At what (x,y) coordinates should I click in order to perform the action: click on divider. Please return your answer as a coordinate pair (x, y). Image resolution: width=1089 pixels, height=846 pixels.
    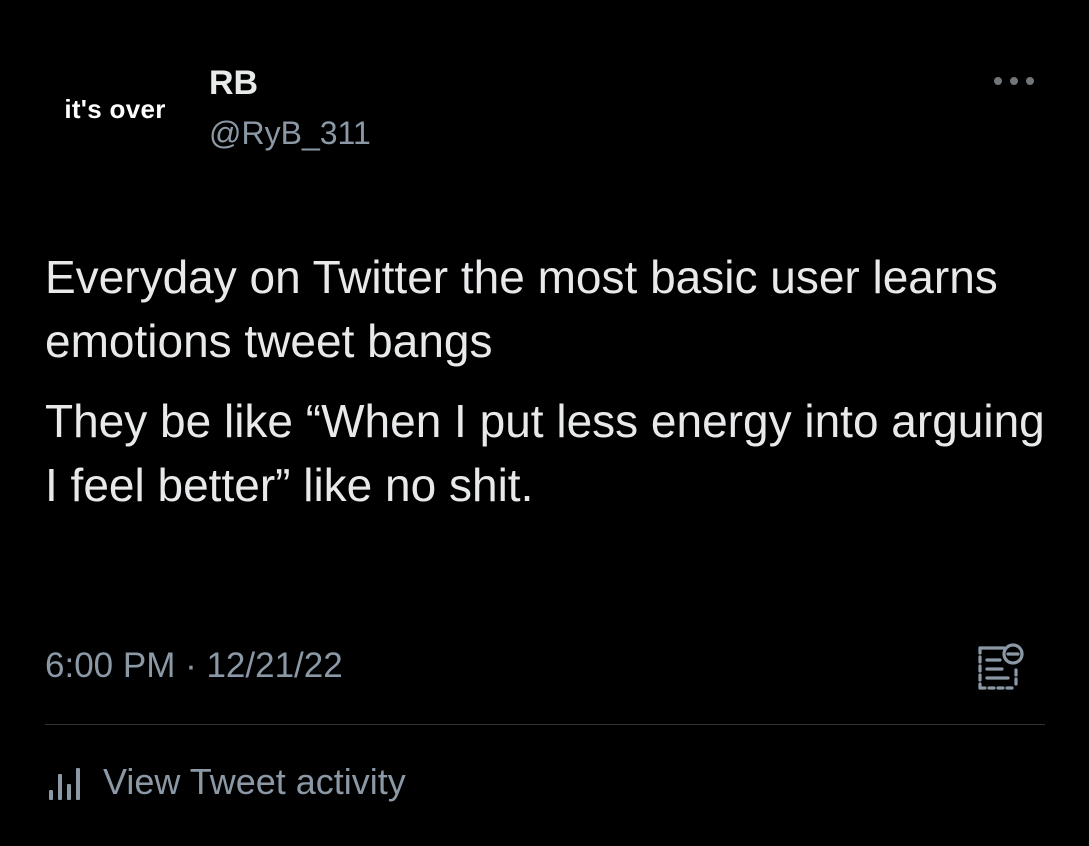
    Looking at the image, I should click on (545, 724).